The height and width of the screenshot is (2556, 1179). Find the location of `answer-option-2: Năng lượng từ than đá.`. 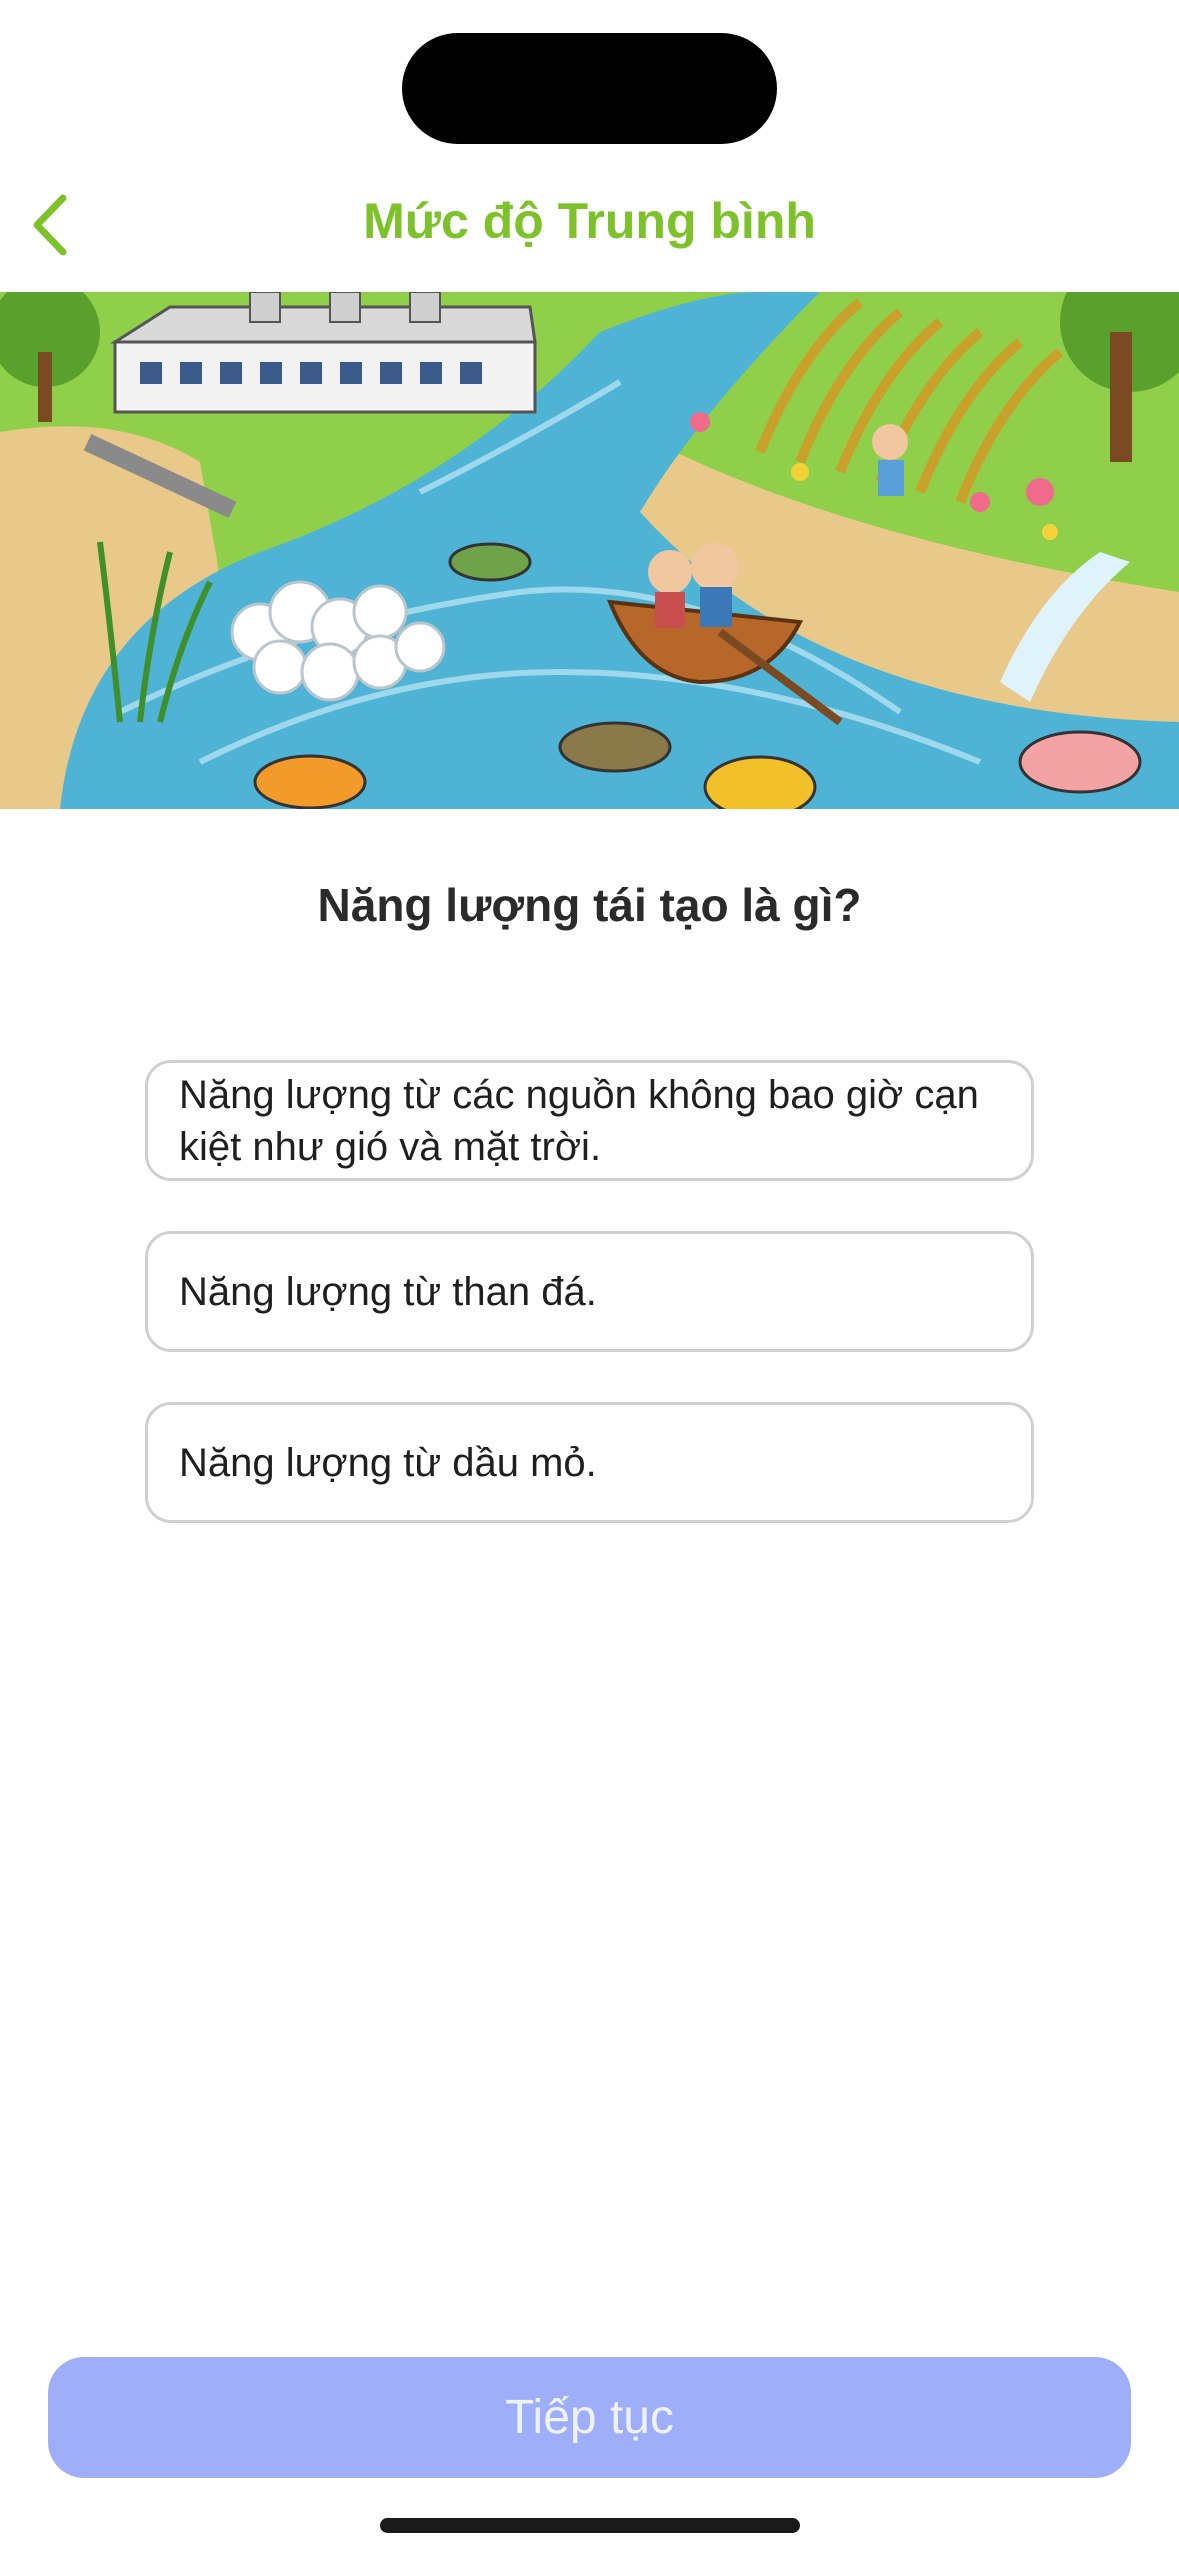

answer-option-2: Năng lượng từ than đá. is located at coordinates (589, 1291).